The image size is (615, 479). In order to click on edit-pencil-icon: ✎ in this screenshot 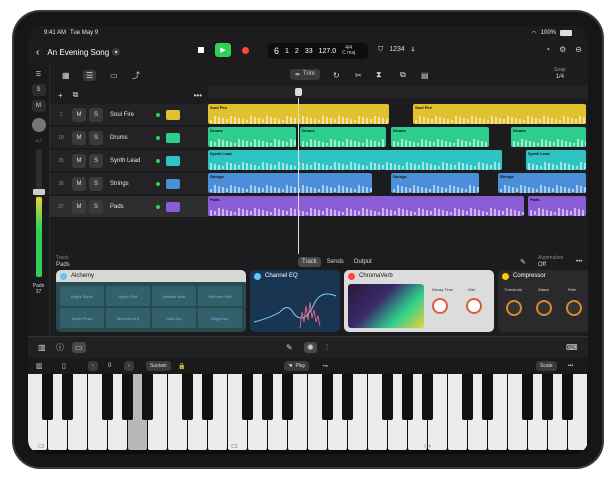, I will do `click(289, 347)`.